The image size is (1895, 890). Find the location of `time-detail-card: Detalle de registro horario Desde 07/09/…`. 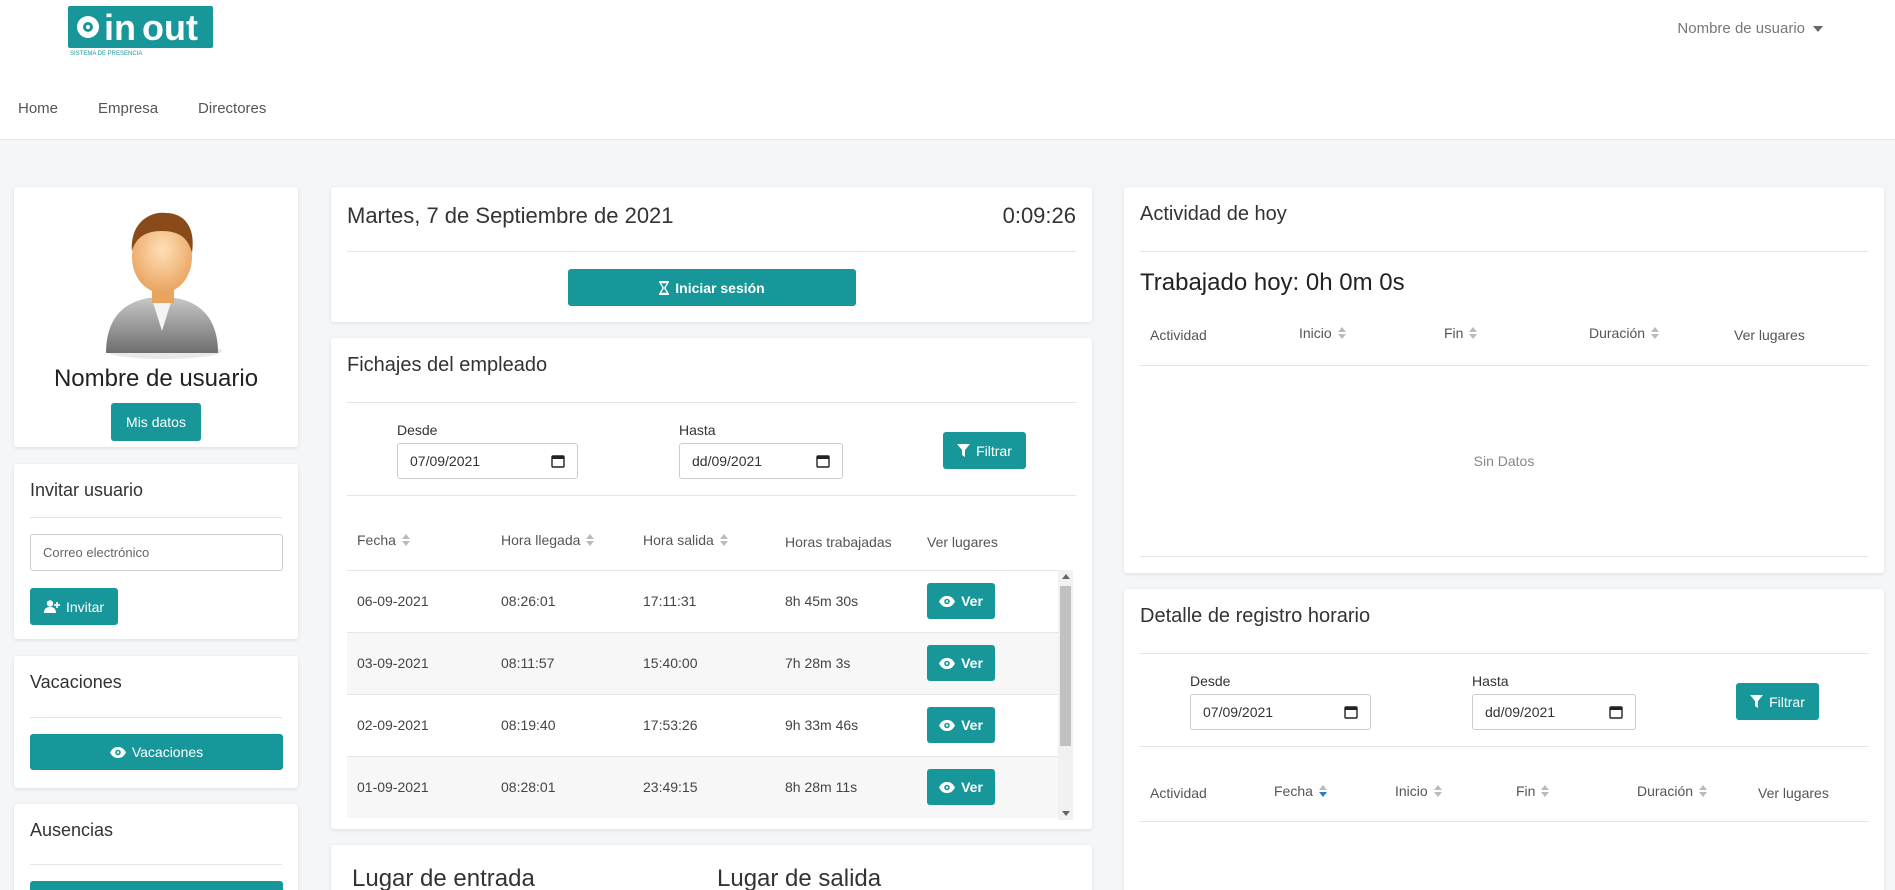

time-detail-card: Detalle de registro horario Desde 07/09/… is located at coordinates (1504, 739).